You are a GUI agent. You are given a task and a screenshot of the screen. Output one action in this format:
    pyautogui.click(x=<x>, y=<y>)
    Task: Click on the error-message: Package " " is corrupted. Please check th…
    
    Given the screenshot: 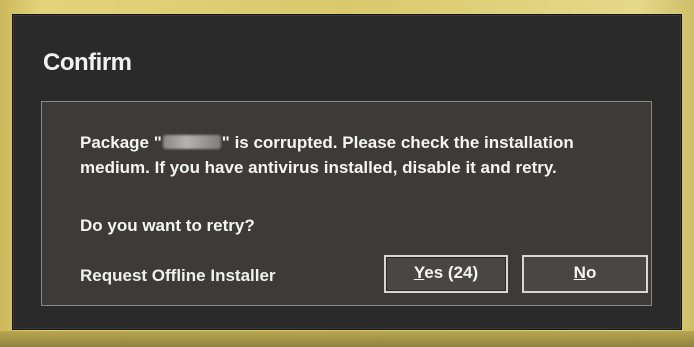 What is the action you would take?
    pyautogui.click(x=357, y=155)
    